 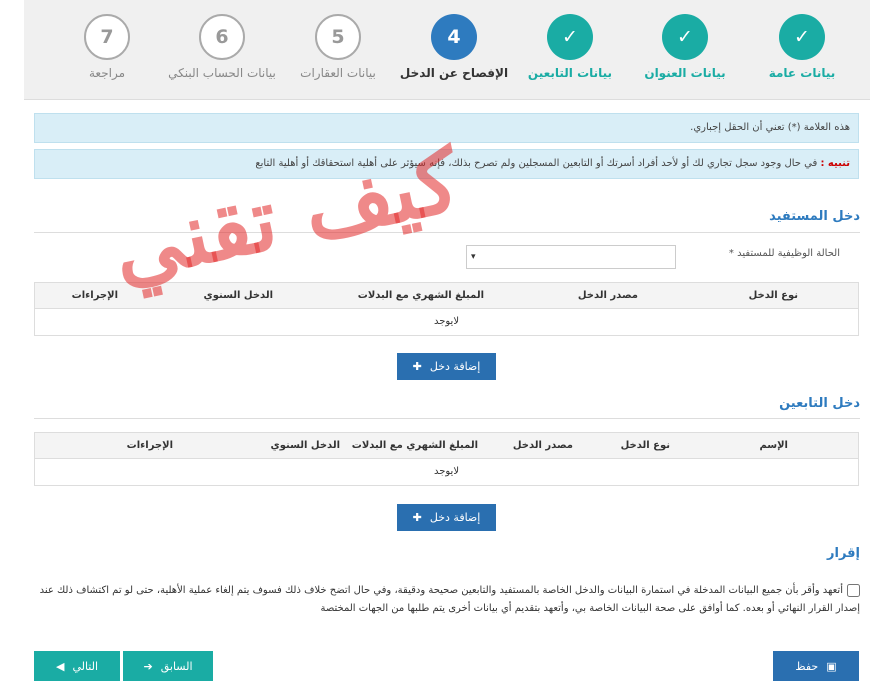 I want to click on previous-button: السابق ➔, so click(x=168, y=666).